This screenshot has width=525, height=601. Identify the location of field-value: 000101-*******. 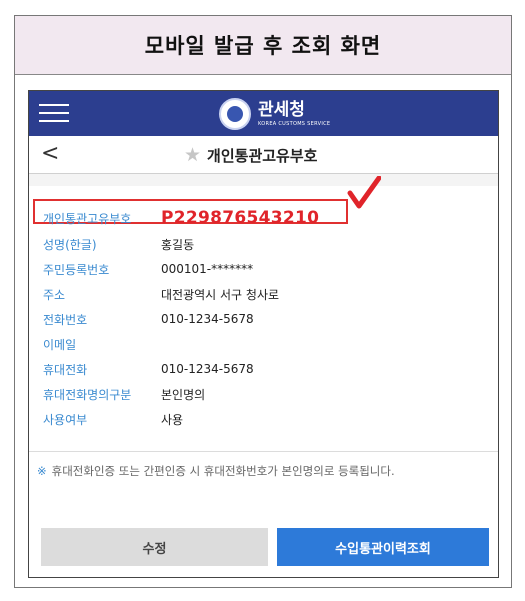
(207, 269).